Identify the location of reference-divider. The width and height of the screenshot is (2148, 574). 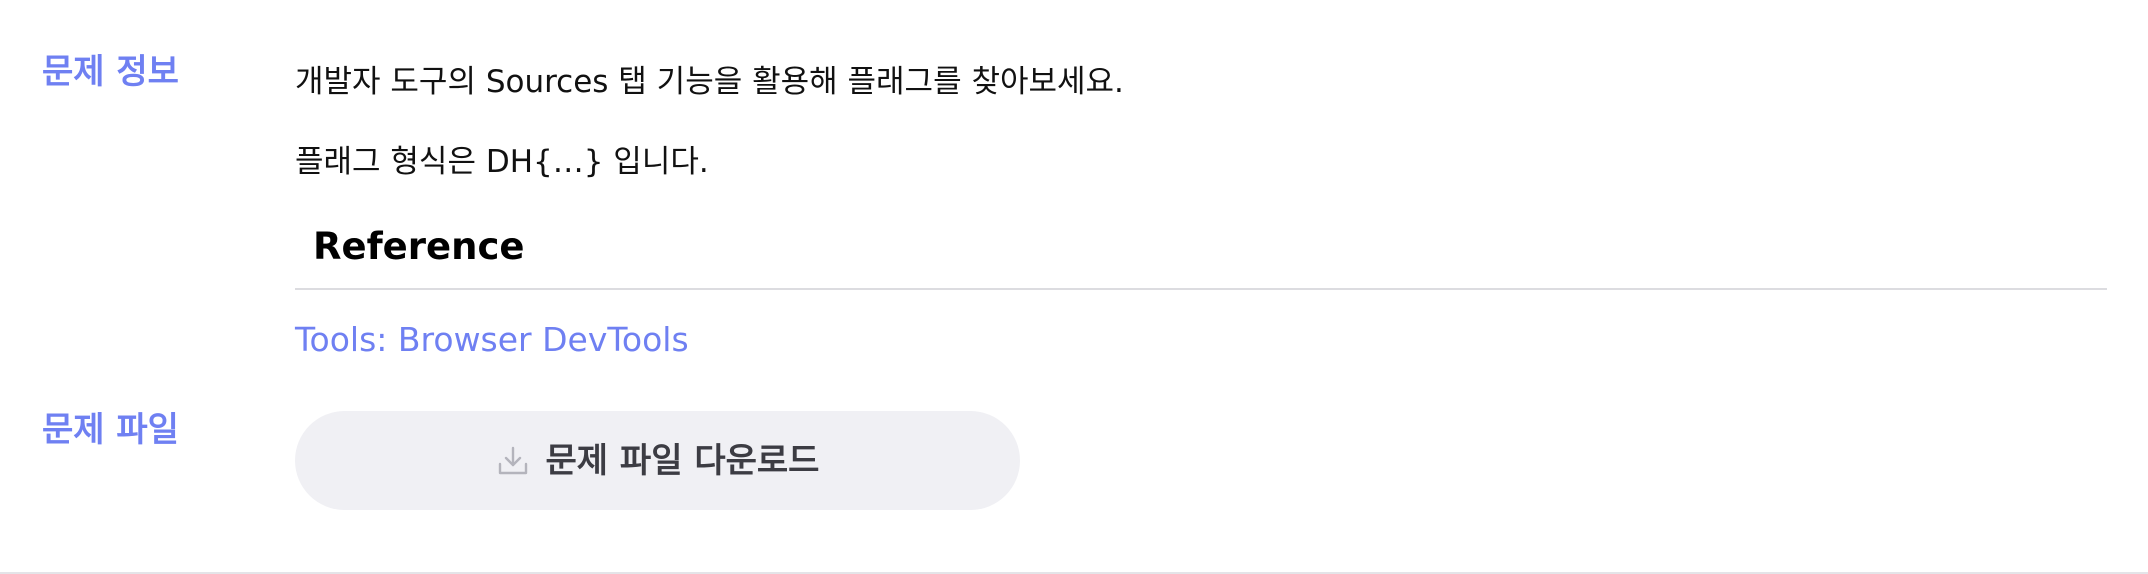
(1201, 289).